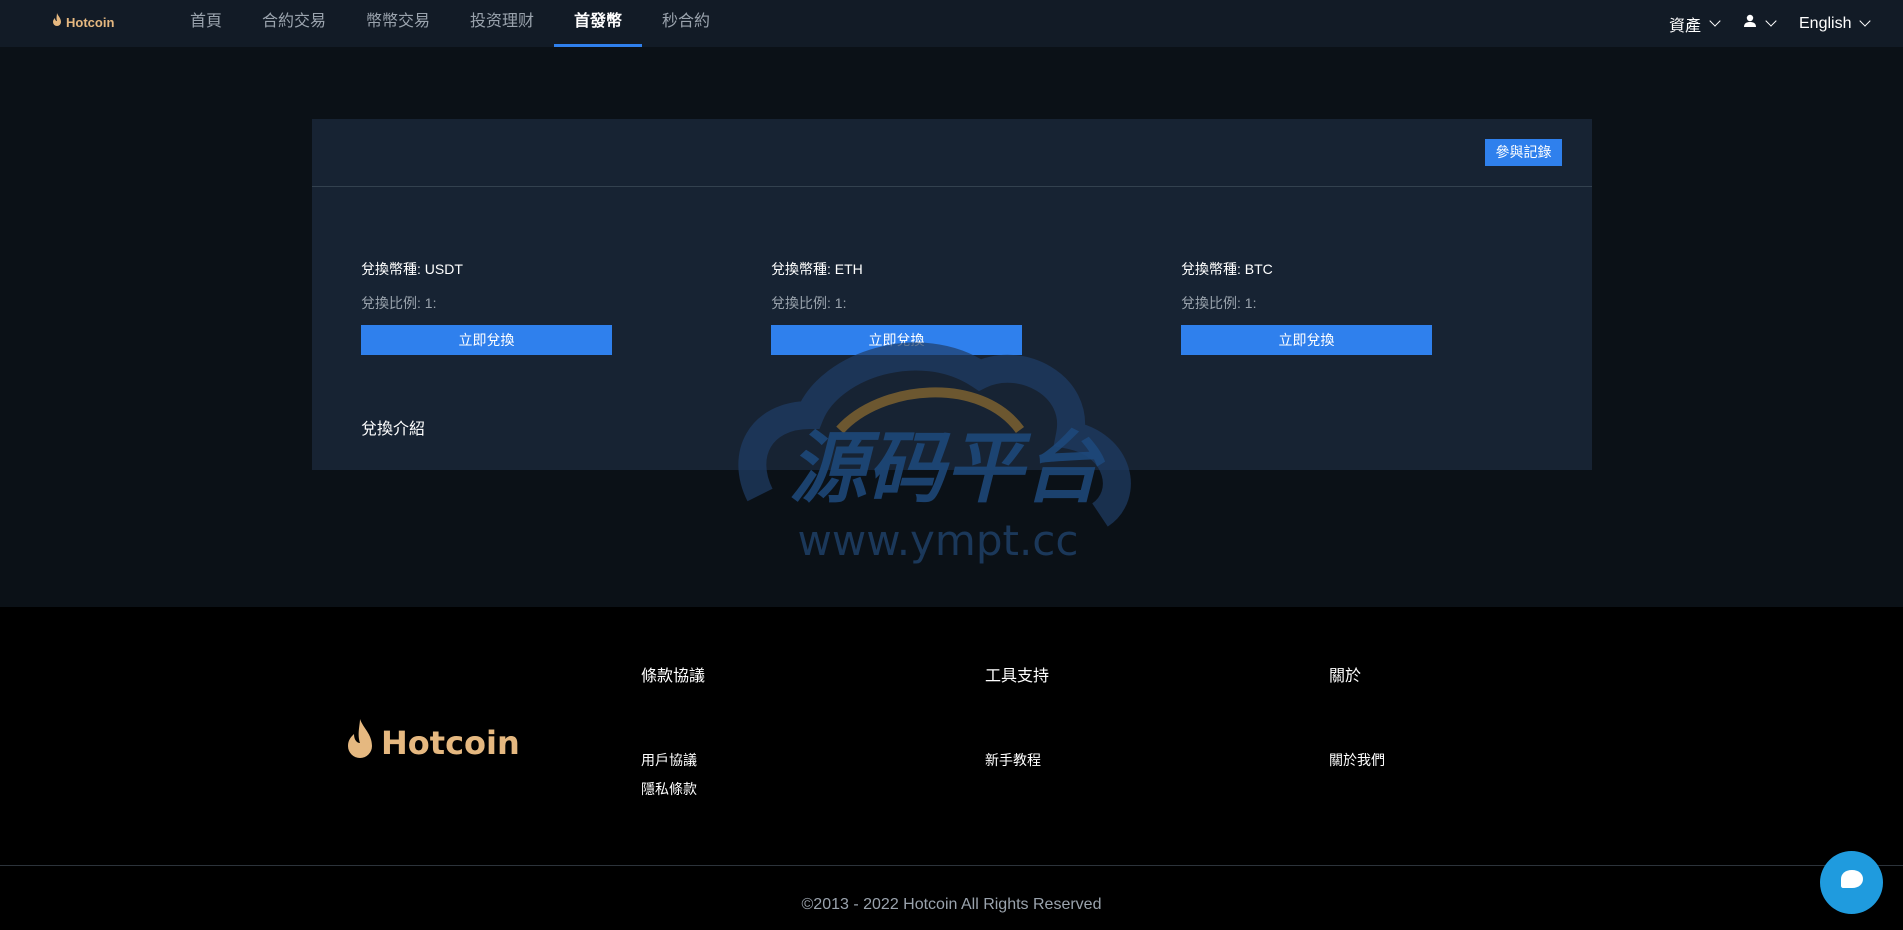  I want to click on user-dropdown, so click(1760, 23).